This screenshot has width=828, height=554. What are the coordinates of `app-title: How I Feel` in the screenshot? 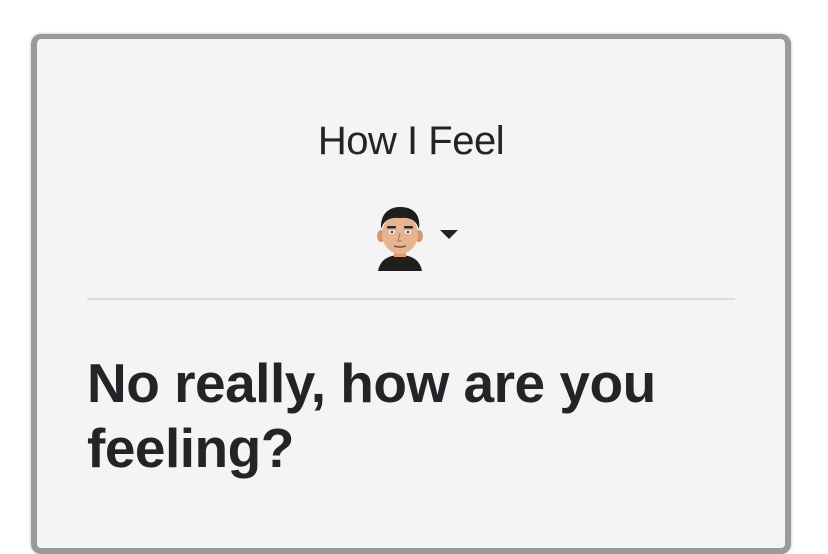 It's located at (411, 141).